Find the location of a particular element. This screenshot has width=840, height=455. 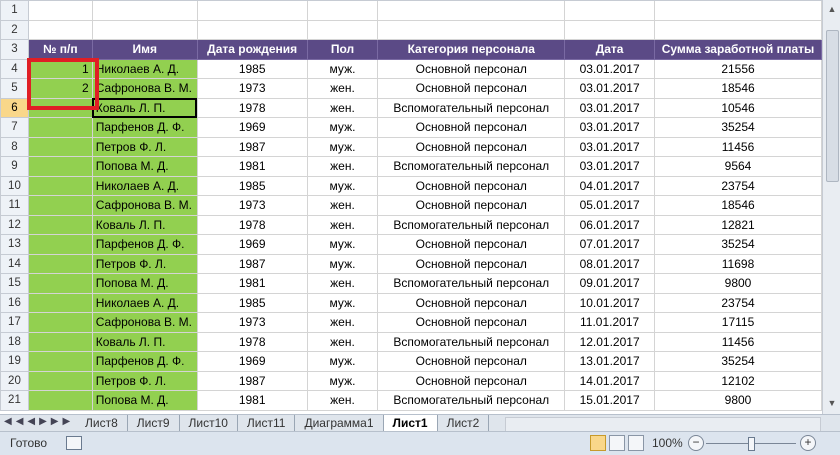

column-title: Сумма заработной платы is located at coordinates (738, 49).